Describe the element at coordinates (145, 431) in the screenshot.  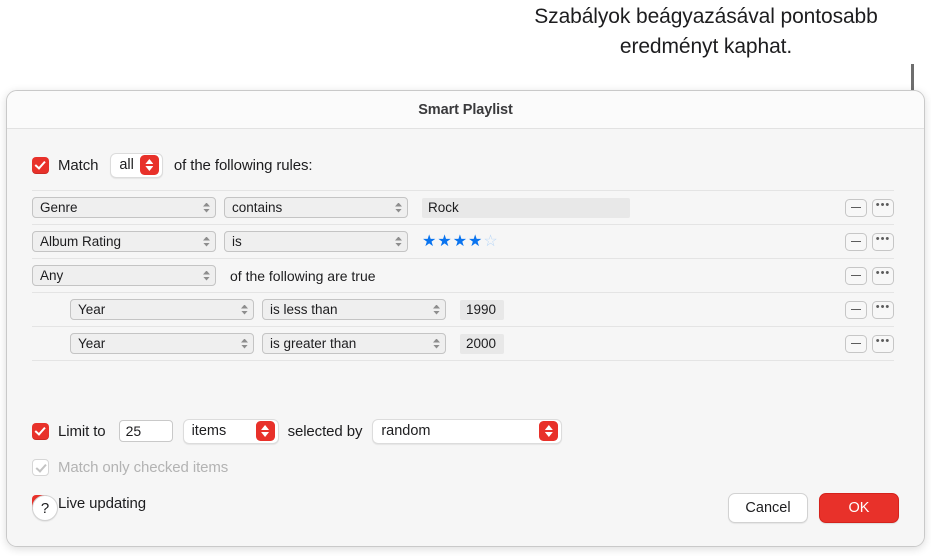
I see `limit-amount-input: 25` at that location.